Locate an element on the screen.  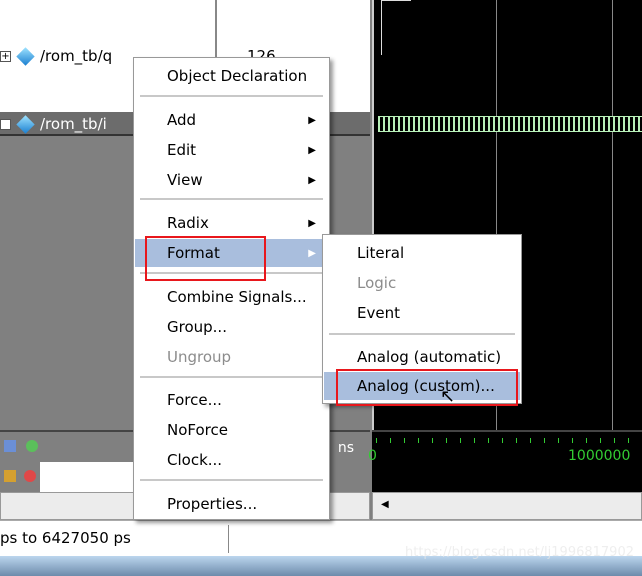
menu-item-add: Add ▶ is located at coordinates (231, 120).